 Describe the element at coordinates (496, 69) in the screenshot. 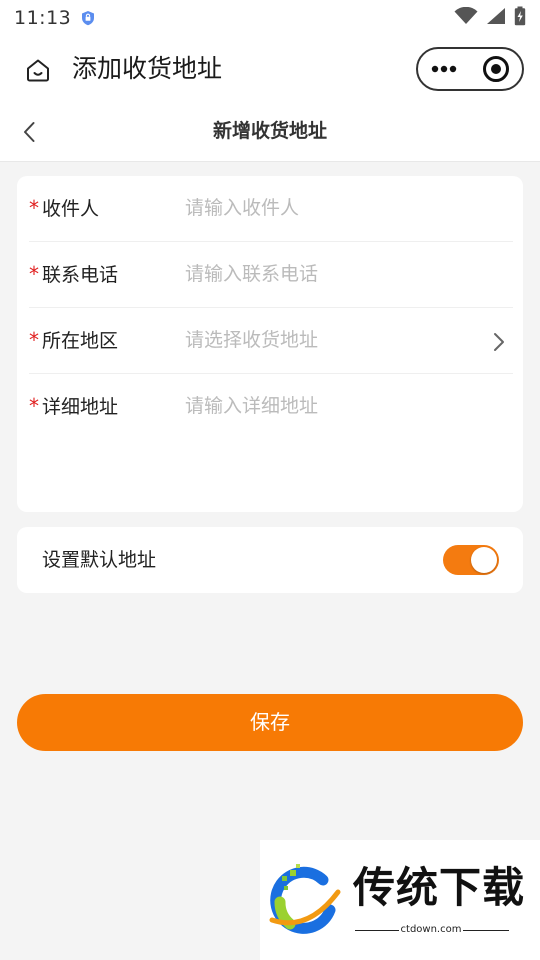

I see `target-close-icon` at that location.